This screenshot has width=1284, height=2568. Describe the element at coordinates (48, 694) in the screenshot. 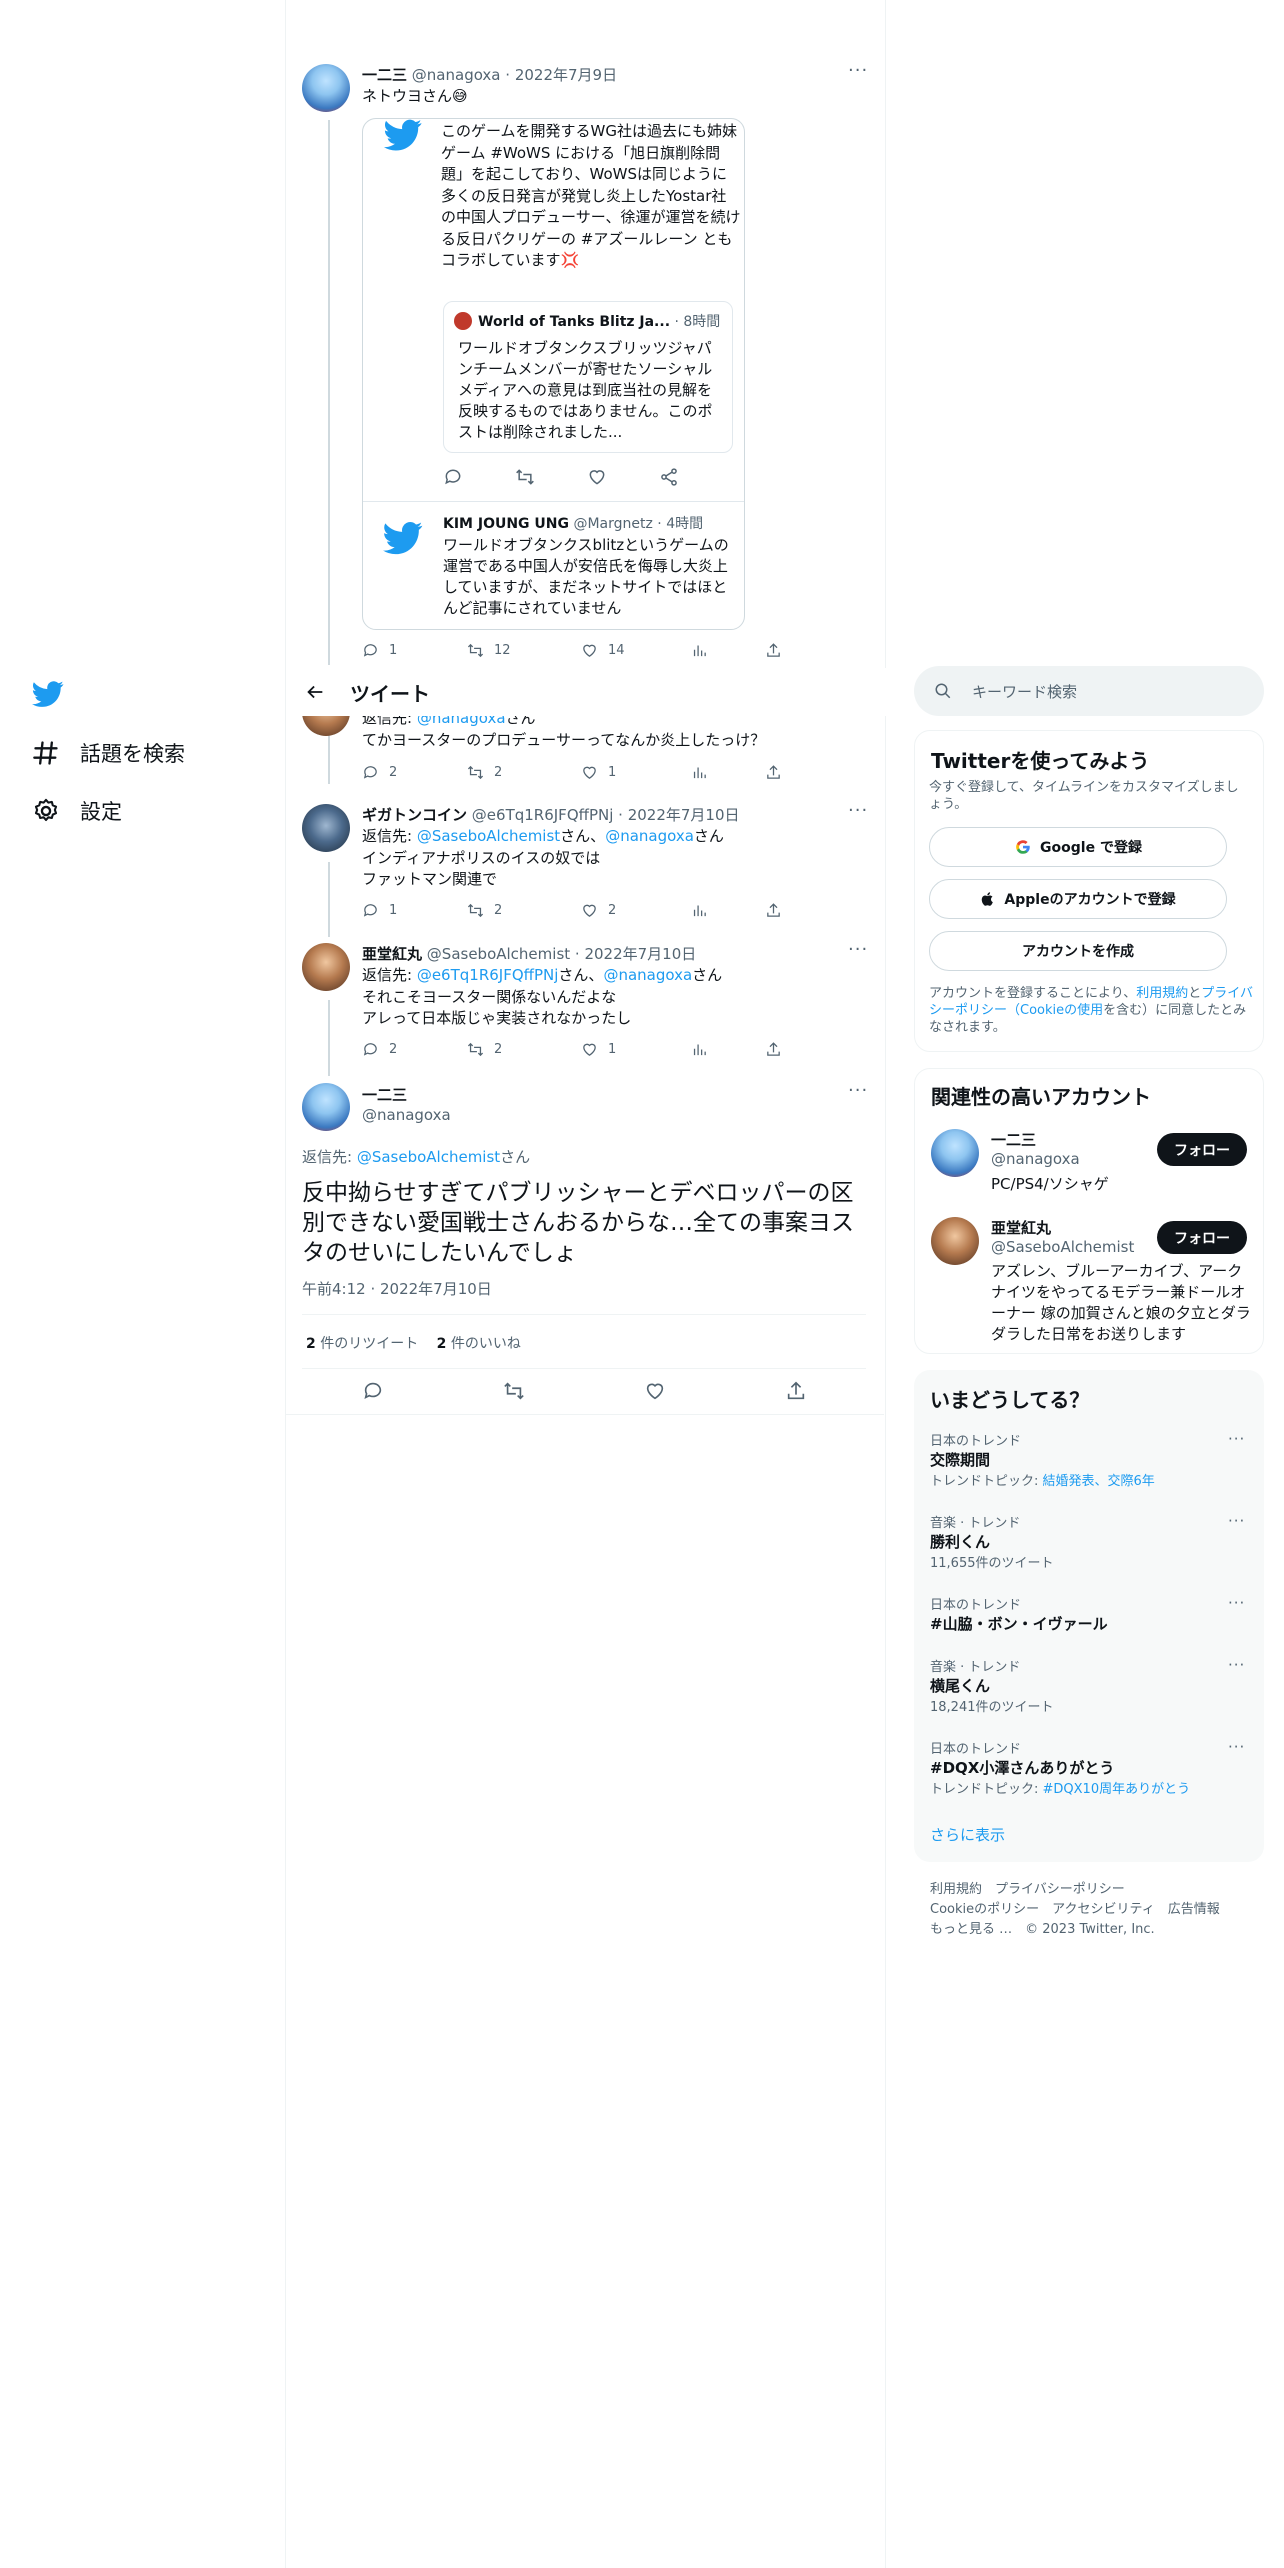

I see `twitter-logo-icon` at that location.